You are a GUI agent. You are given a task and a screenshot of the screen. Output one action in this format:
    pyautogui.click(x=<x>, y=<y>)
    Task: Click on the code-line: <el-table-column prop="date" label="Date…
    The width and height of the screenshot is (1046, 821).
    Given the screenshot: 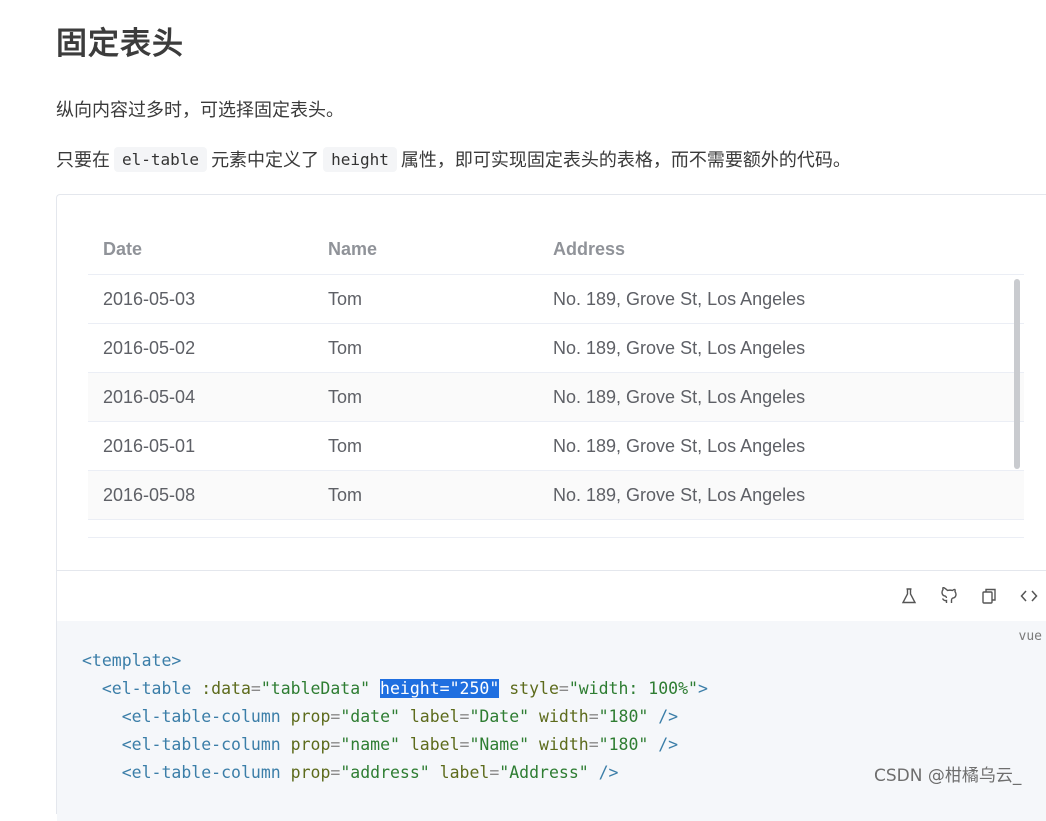 What is the action you would take?
    pyautogui.click(x=400, y=716)
    